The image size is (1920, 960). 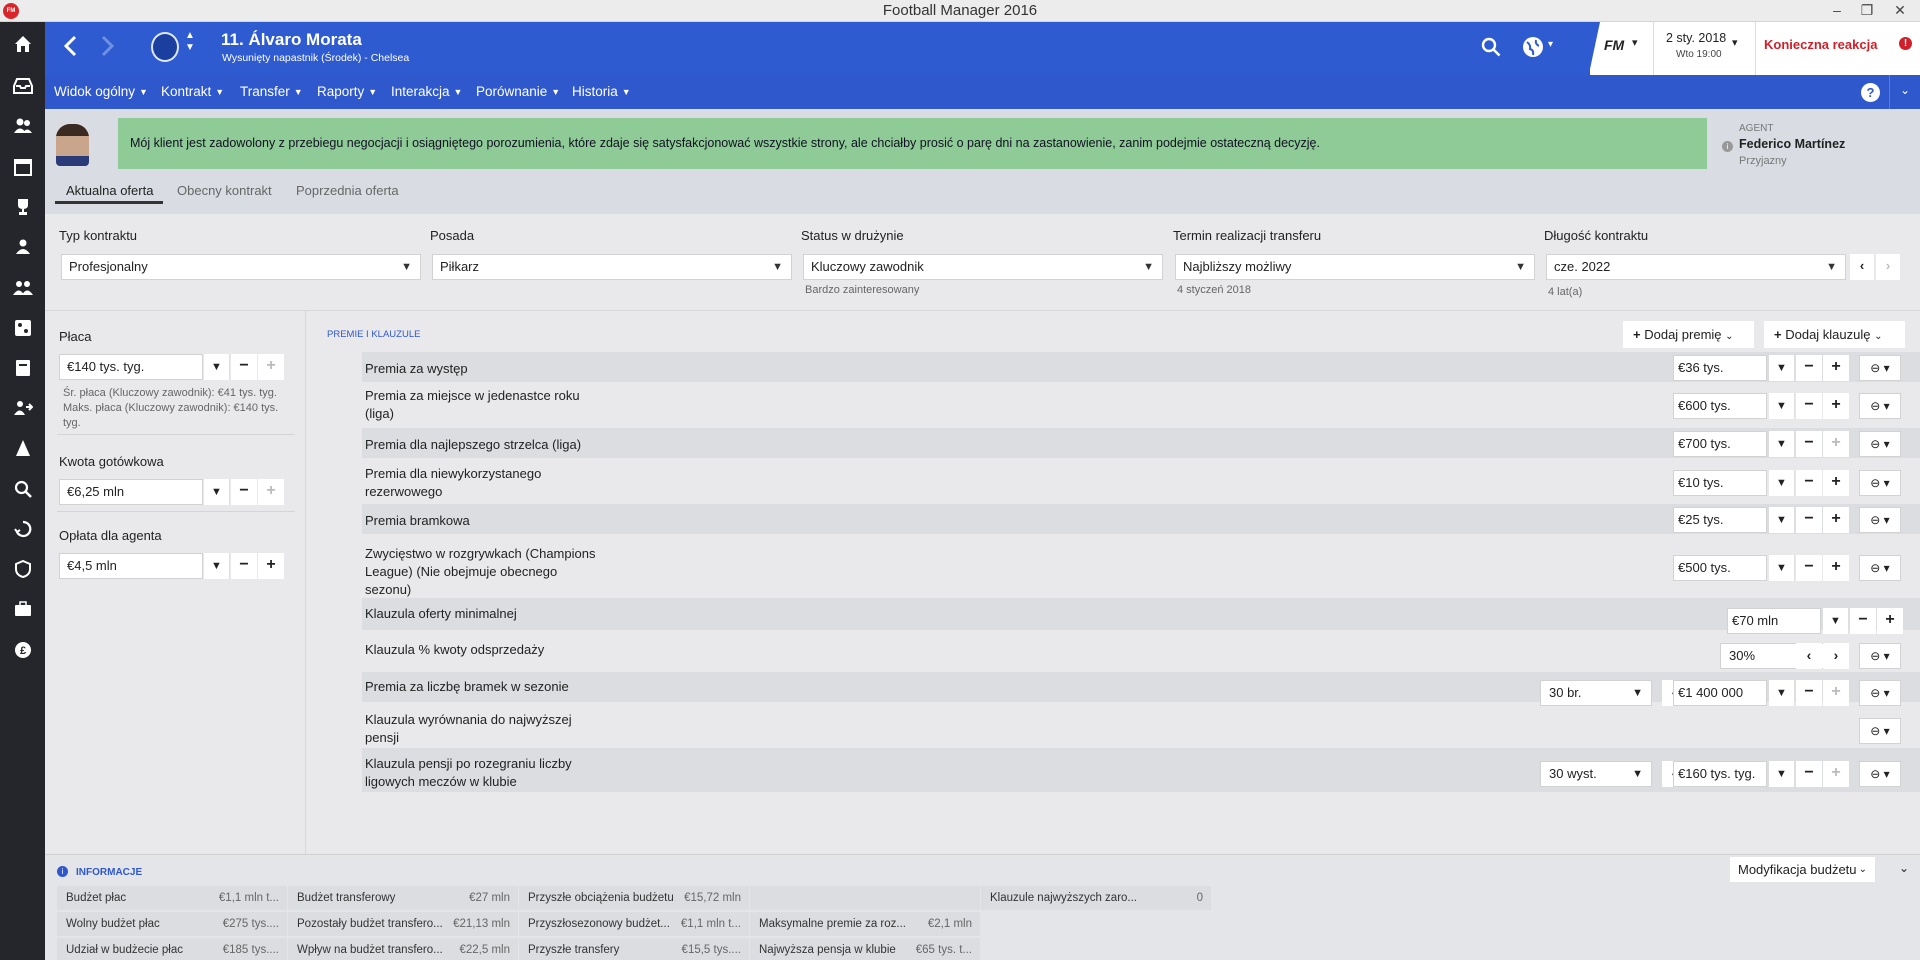 What do you see at coordinates (271, 367) in the screenshot?
I see `wage-increase-button: +` at bounding box center [271, 367].